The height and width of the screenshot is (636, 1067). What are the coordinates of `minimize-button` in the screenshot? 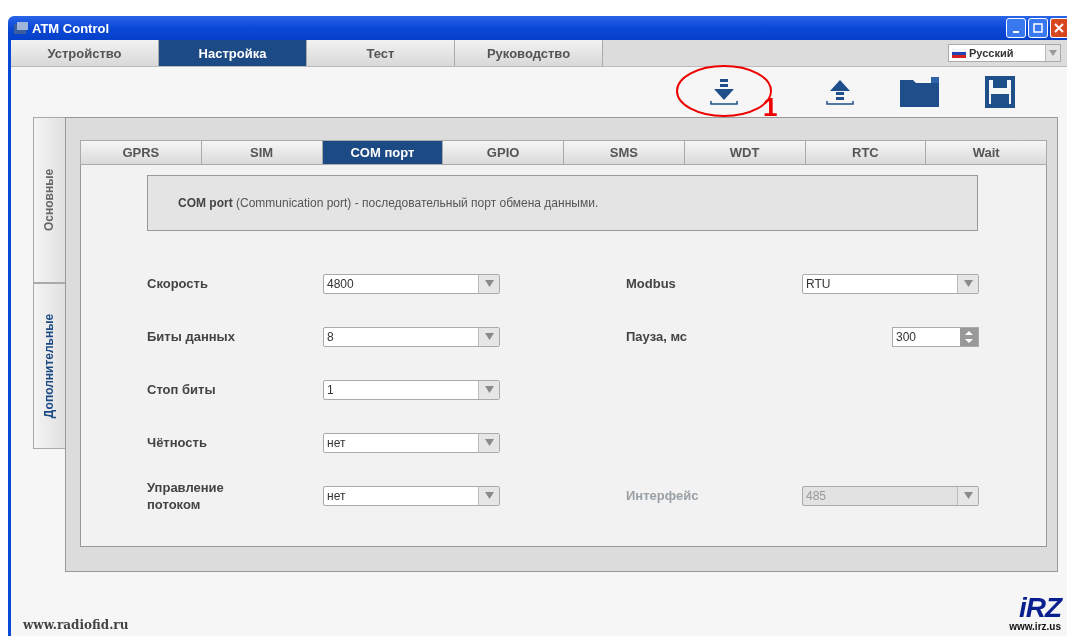 It's located at (1016, 28).